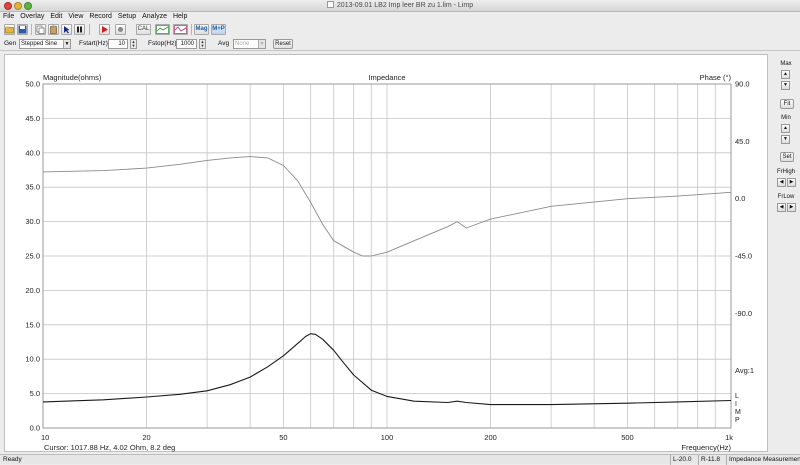 The height and width of the screenshot is (465, 800). I want to click on frlow-left-button: ◀, so click(781, 207).